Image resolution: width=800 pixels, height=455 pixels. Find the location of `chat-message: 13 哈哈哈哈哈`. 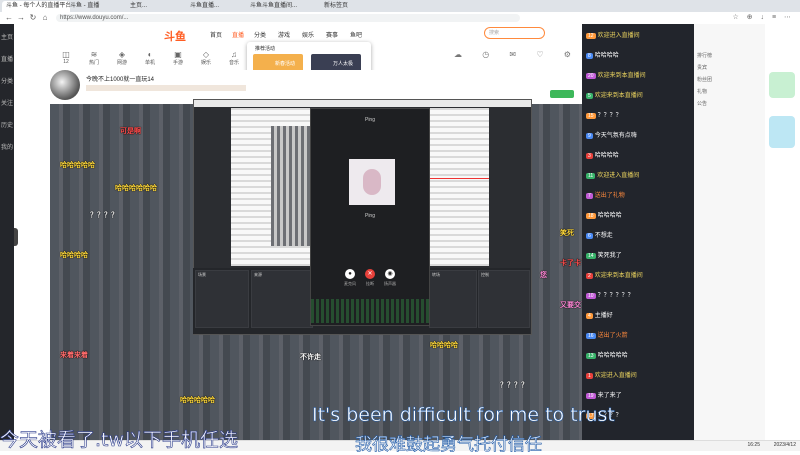

chat-message: 13 哈哈哈哈哈 is located at coordinates (607, 354).